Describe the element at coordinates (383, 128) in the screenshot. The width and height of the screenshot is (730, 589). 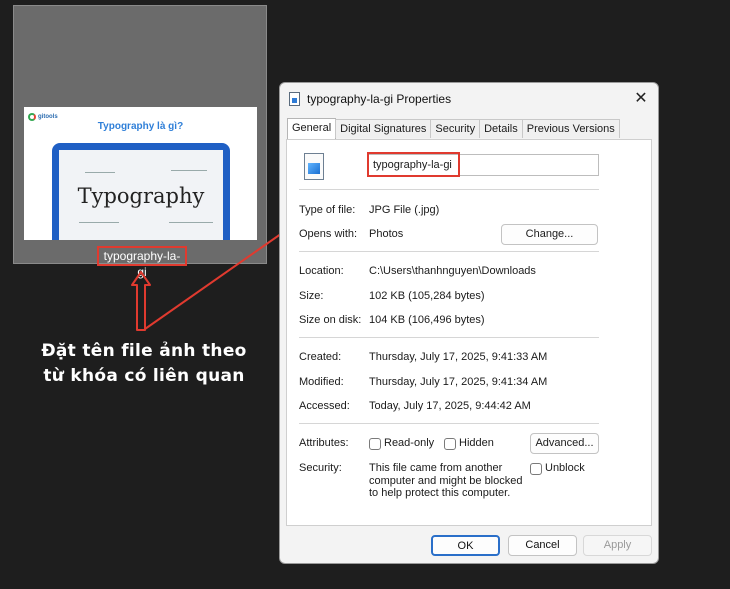
I see `tab-digital-signatures: Digital Signatures` at that location.